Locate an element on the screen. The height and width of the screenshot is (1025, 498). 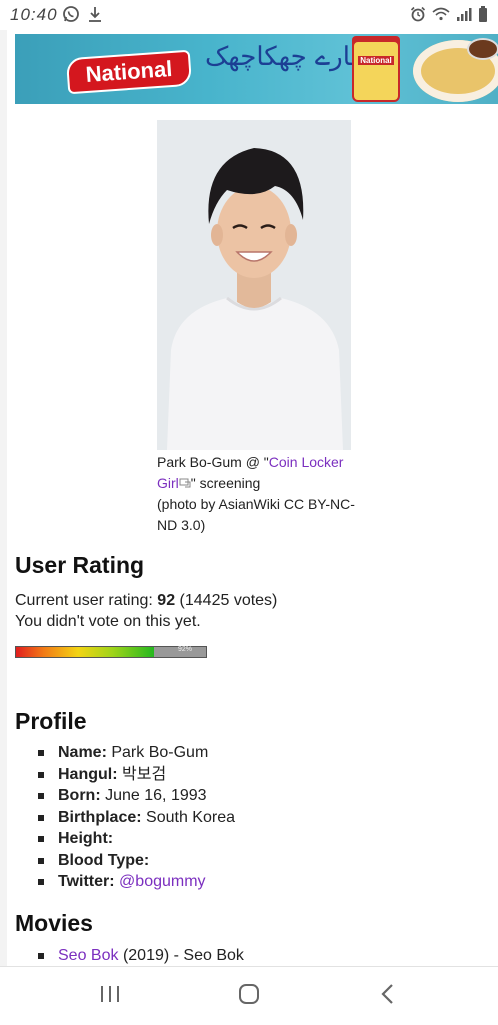
profile-item-born: Born: June 16, 1993 is located at coordinates (135, 796).